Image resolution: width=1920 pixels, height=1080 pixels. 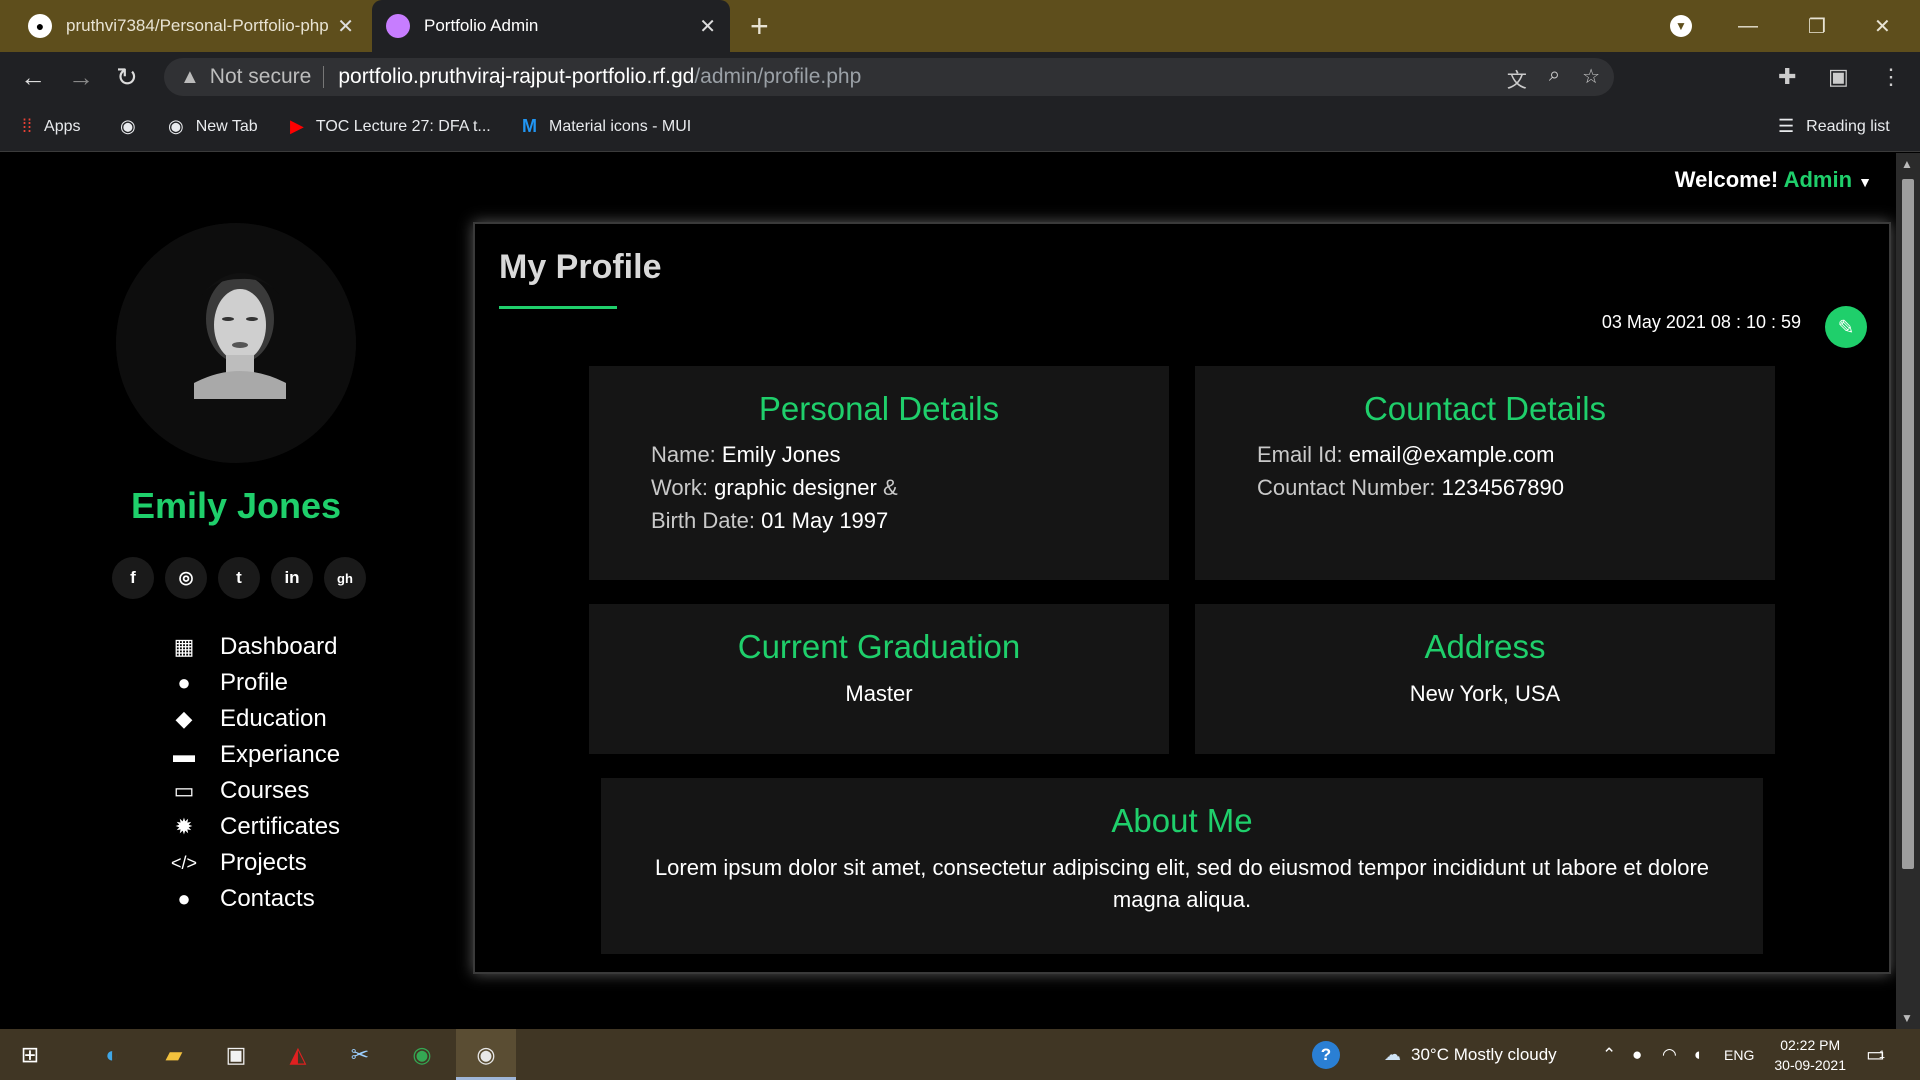 What do you see at coordinates (133, 578) in the screenshot?
I see `facebook-icon: f` at bounding box center [133, 578].